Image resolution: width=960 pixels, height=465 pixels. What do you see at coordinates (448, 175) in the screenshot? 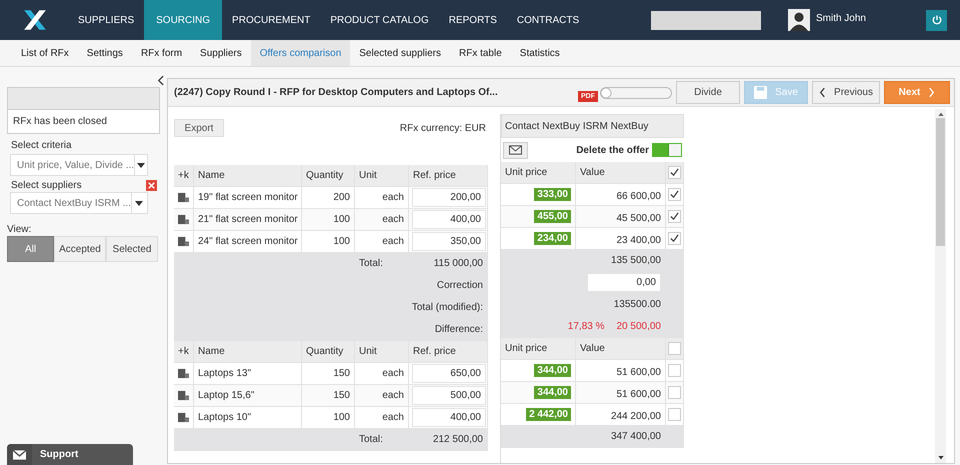
I see `column-header: Ref. price` at bounding box center [448, 175].